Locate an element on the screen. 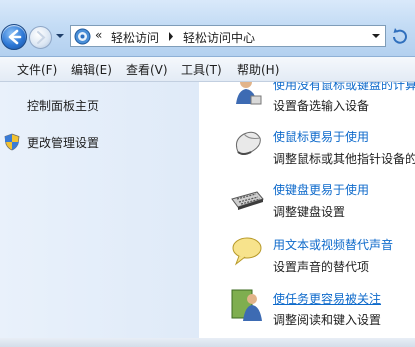 The height and width of the screenshot is (347, 415). task-mouse: 使鼠标更易于使用 调整鼠标或其他指针设备的工作方式 is located at coordinates (307, 151).